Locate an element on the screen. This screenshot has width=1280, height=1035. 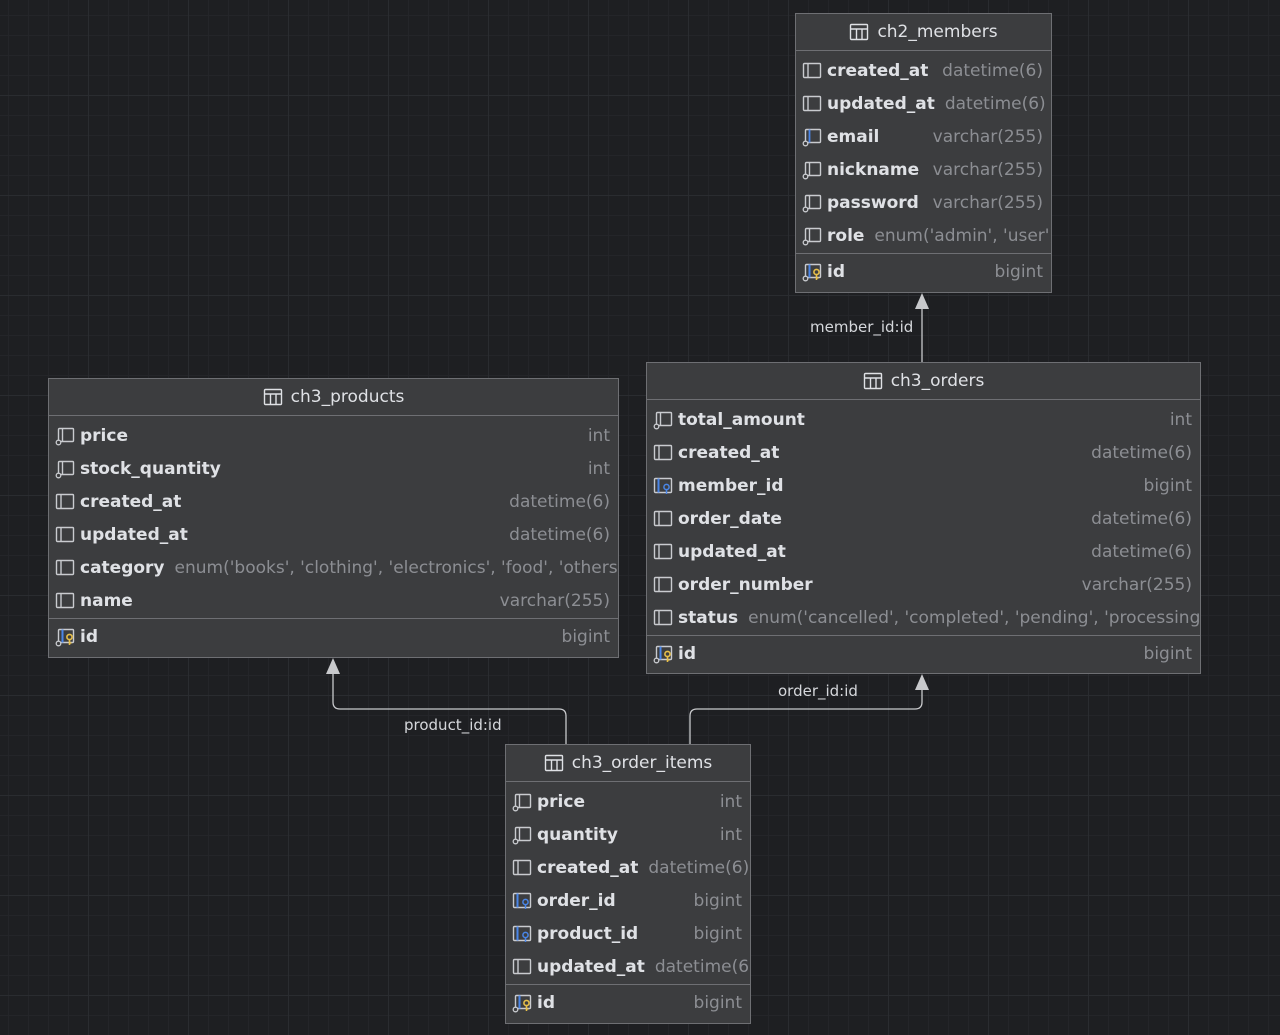
column-name: email is located at coordinates (853, 136).